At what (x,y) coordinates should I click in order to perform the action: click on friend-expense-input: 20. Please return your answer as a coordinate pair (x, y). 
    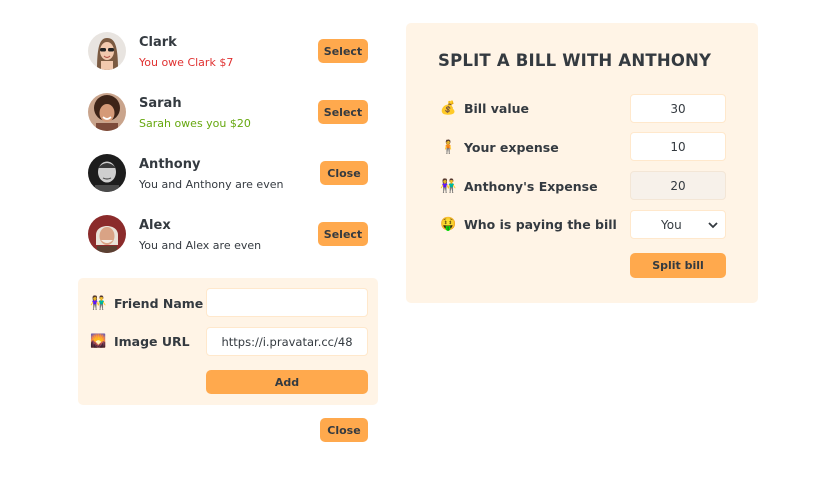
    Looking at the image, I should click on (678, 185).